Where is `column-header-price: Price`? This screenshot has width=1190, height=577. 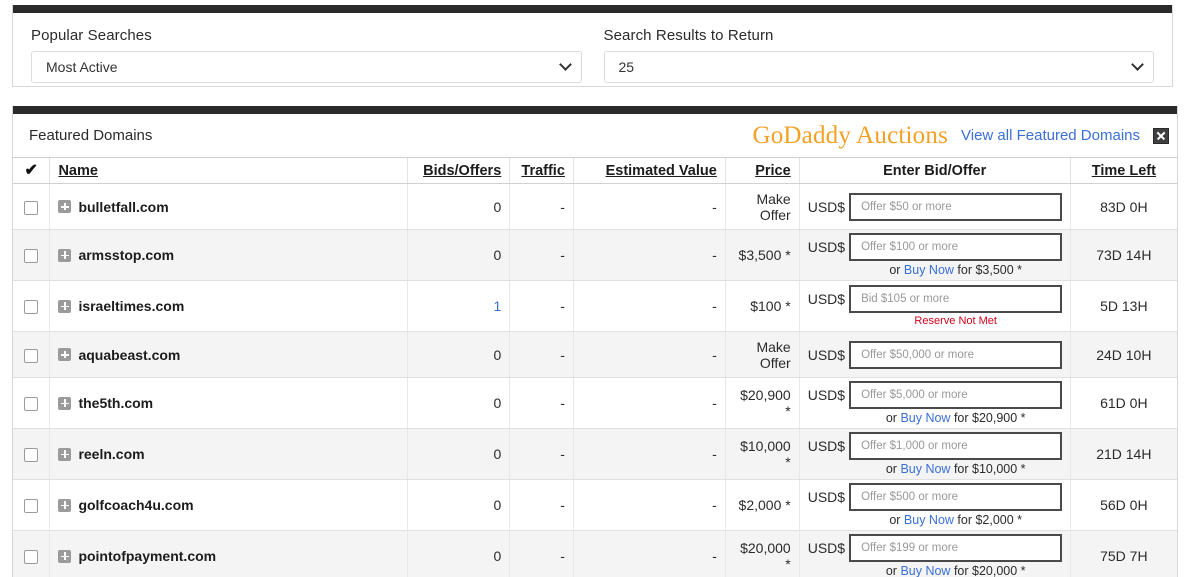 column-header-price: Price is located at coordinates (762, 170).